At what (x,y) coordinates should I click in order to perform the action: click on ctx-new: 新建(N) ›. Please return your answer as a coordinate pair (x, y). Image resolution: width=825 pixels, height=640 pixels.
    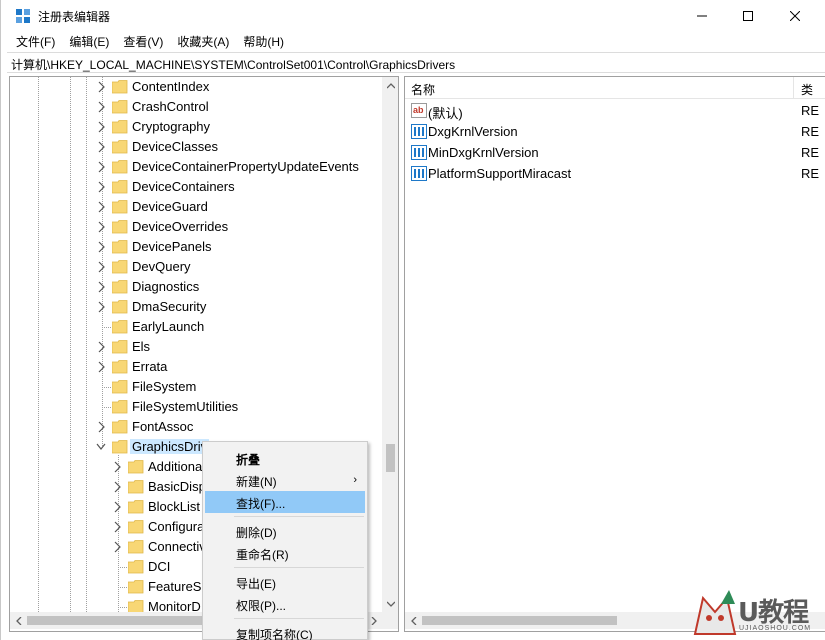
    Looking at the image, I should click on (285, 480).